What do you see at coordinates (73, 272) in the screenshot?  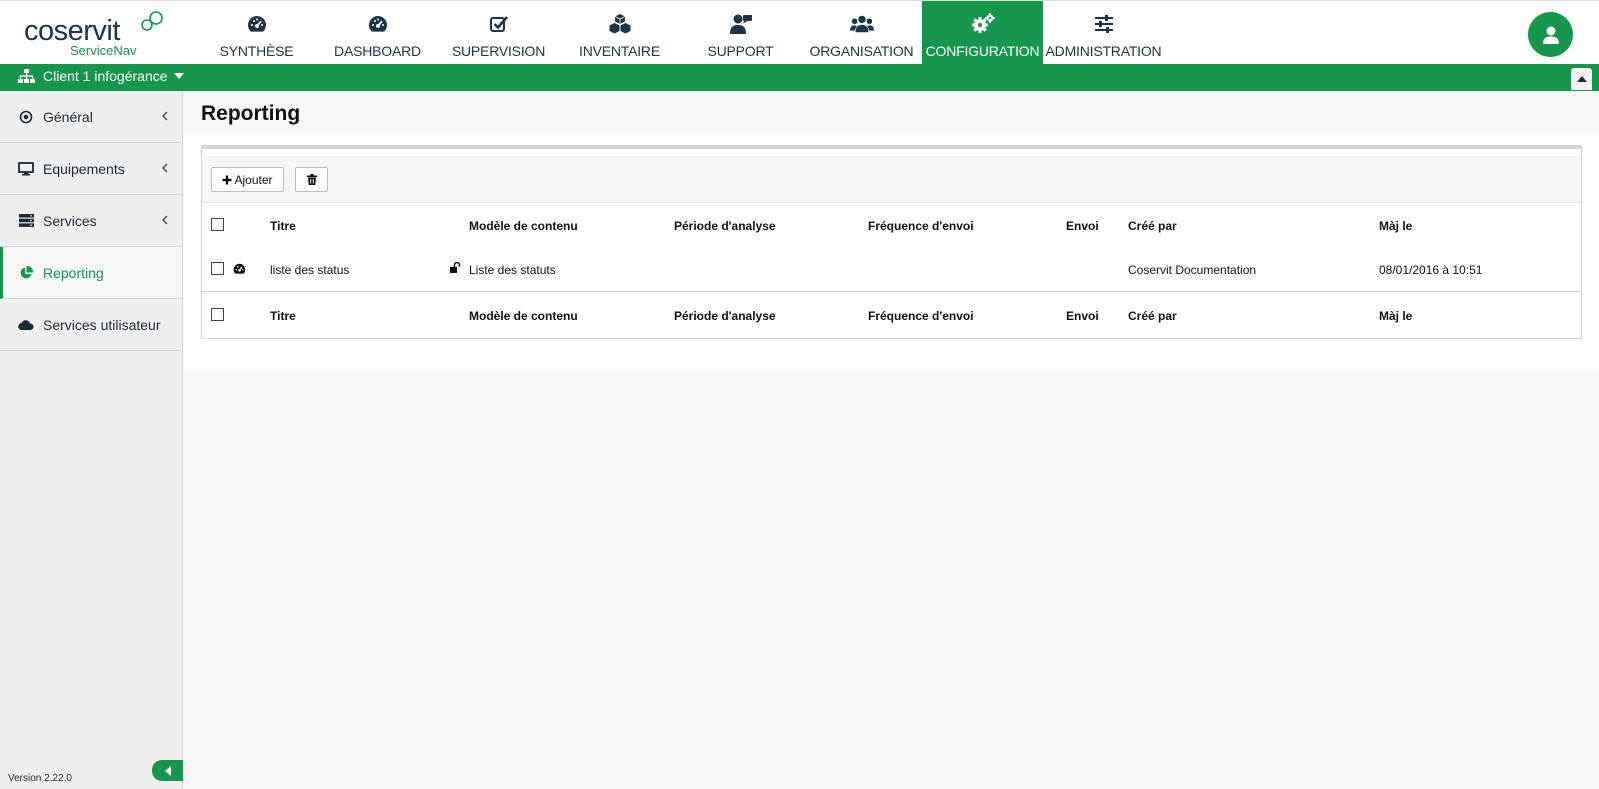 I see `sidebar-item-label: Reporting` at bounding box center [73, 272].